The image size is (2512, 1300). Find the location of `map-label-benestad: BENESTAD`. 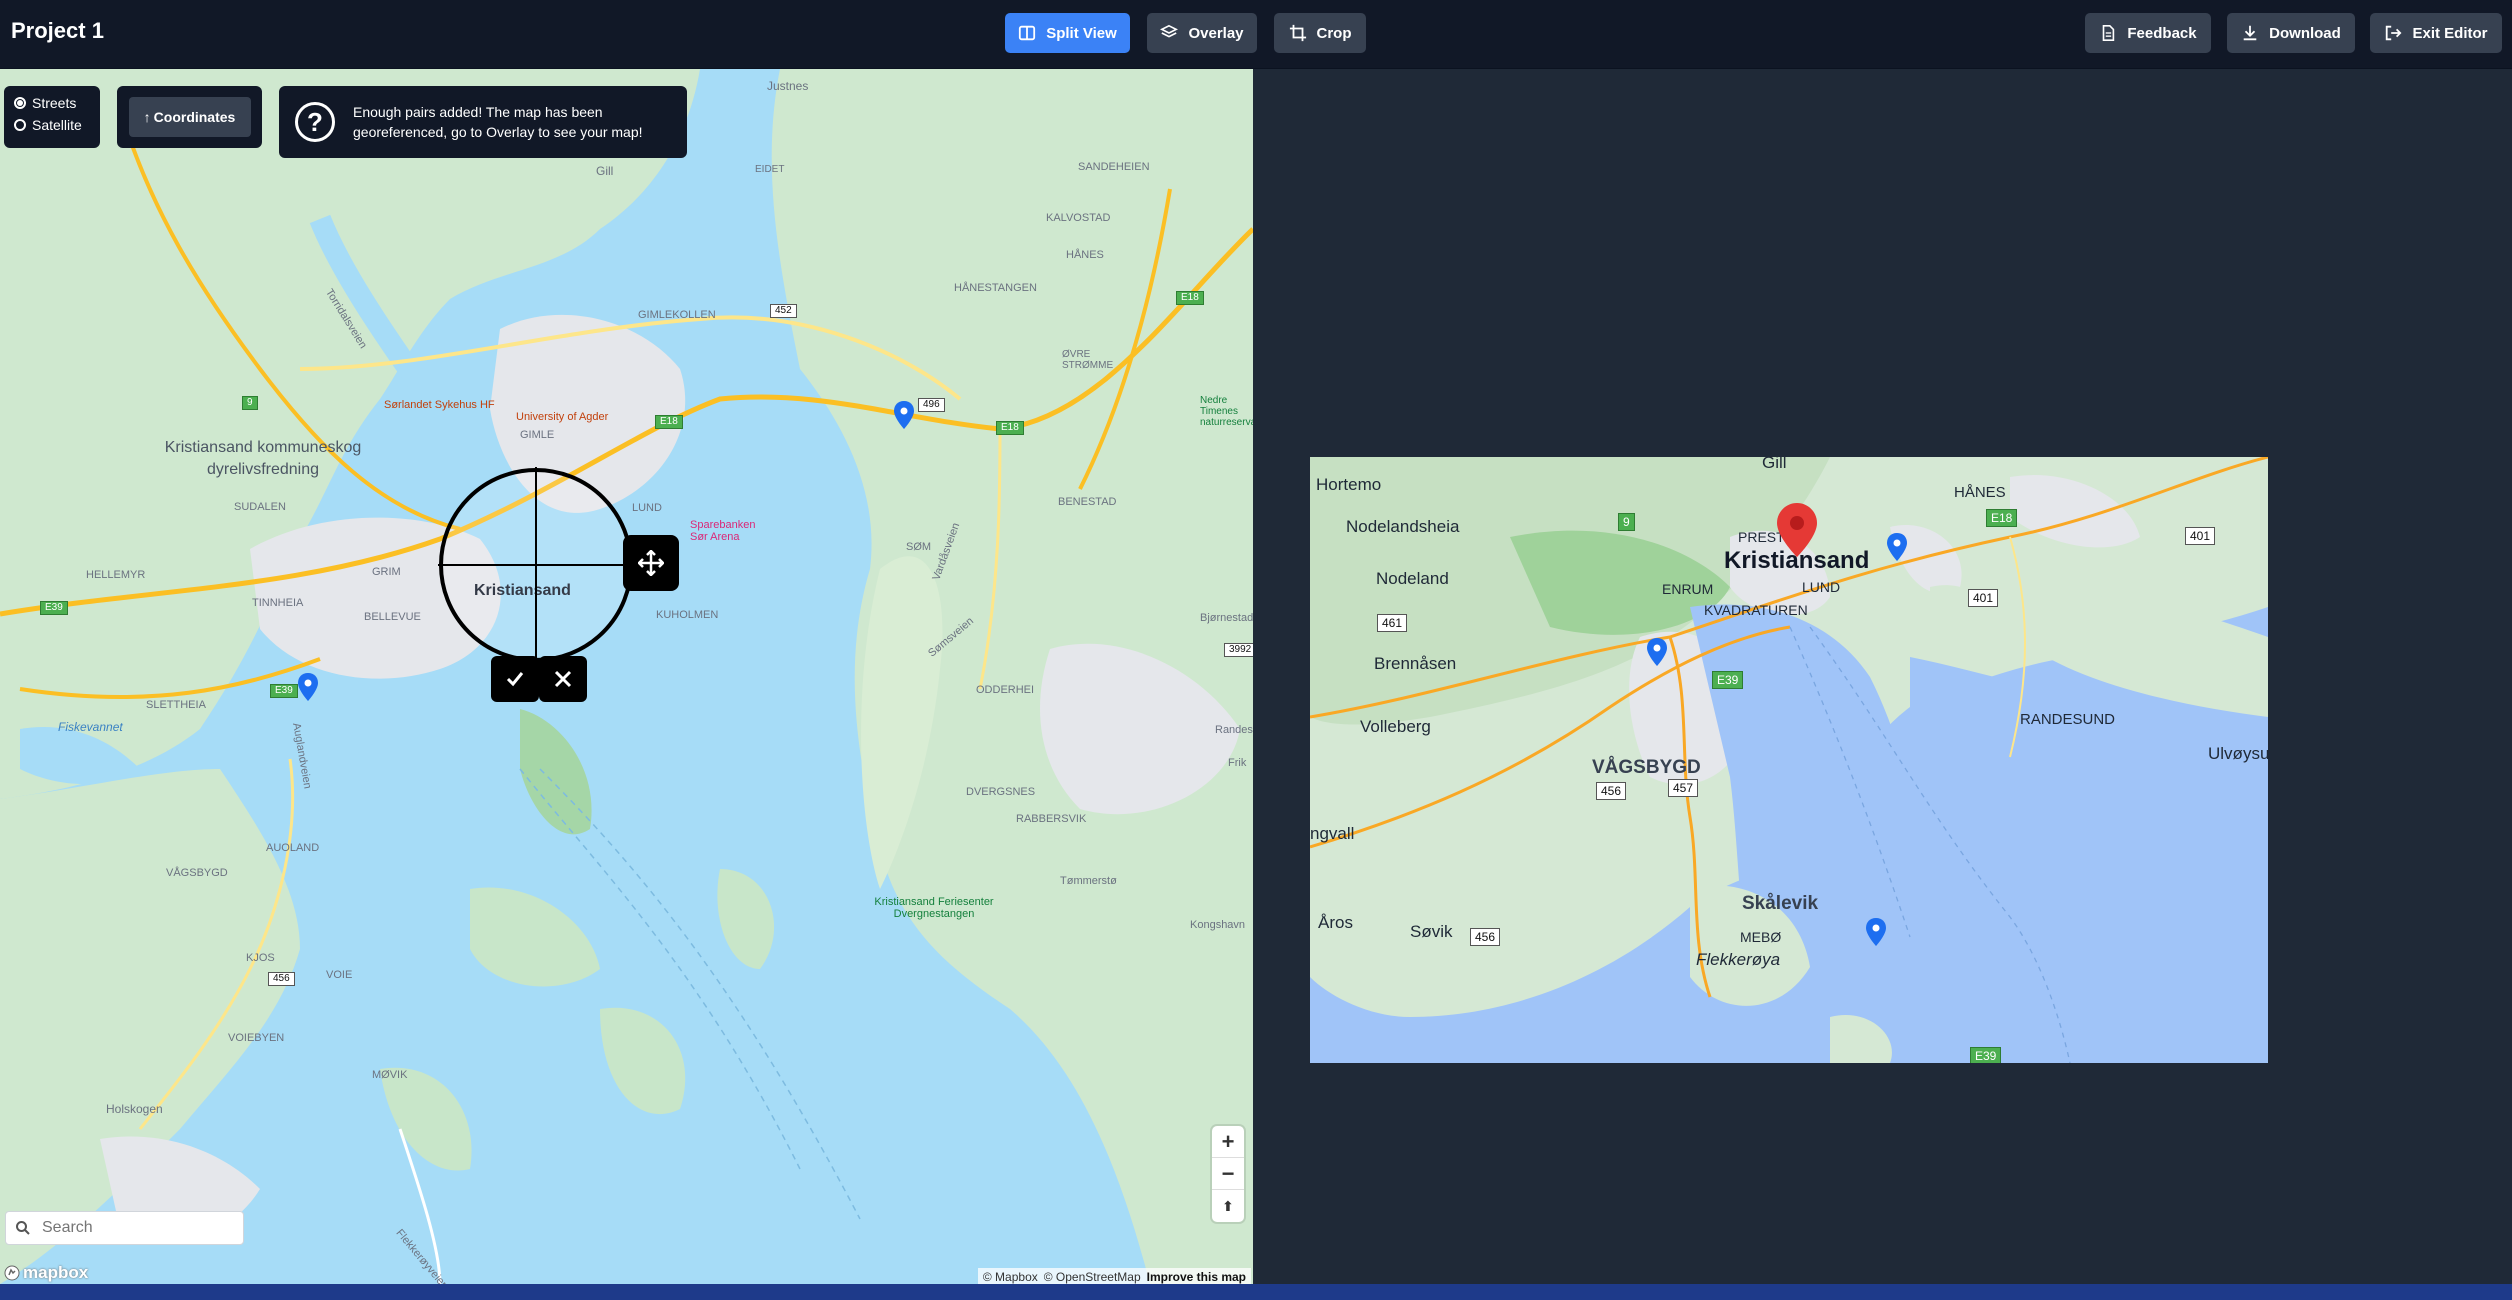

map-label-benestad: BENESTAD is located at coordinates (1087, 502).